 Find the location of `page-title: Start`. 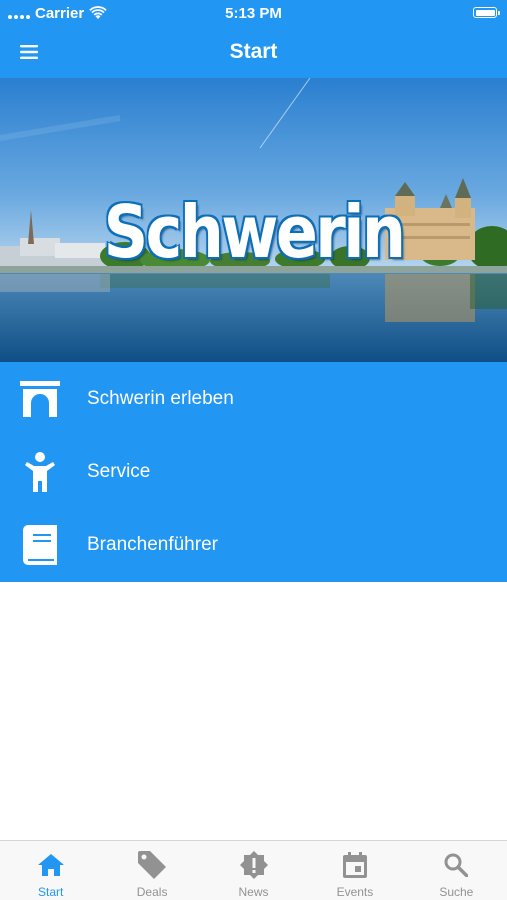

page-title: Start is located at coordinates (253, 51).